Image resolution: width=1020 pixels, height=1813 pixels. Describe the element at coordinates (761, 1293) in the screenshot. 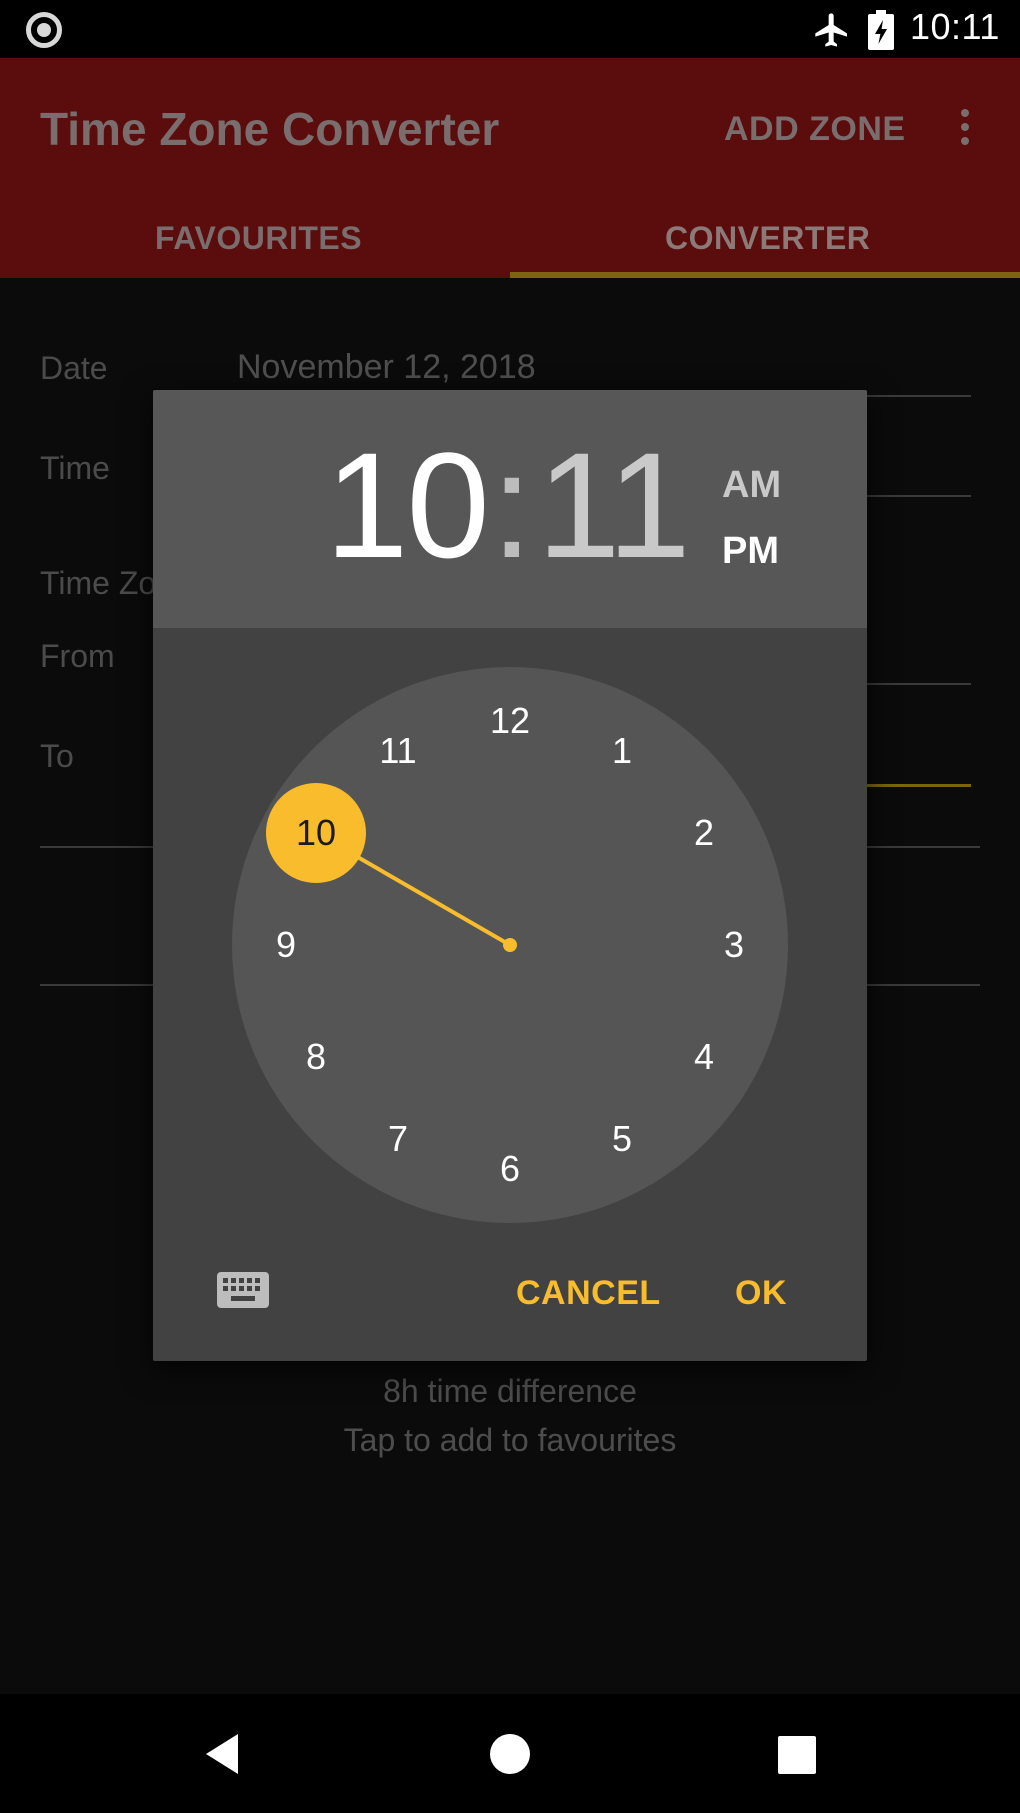

I see `ok-button: OK` at that location.